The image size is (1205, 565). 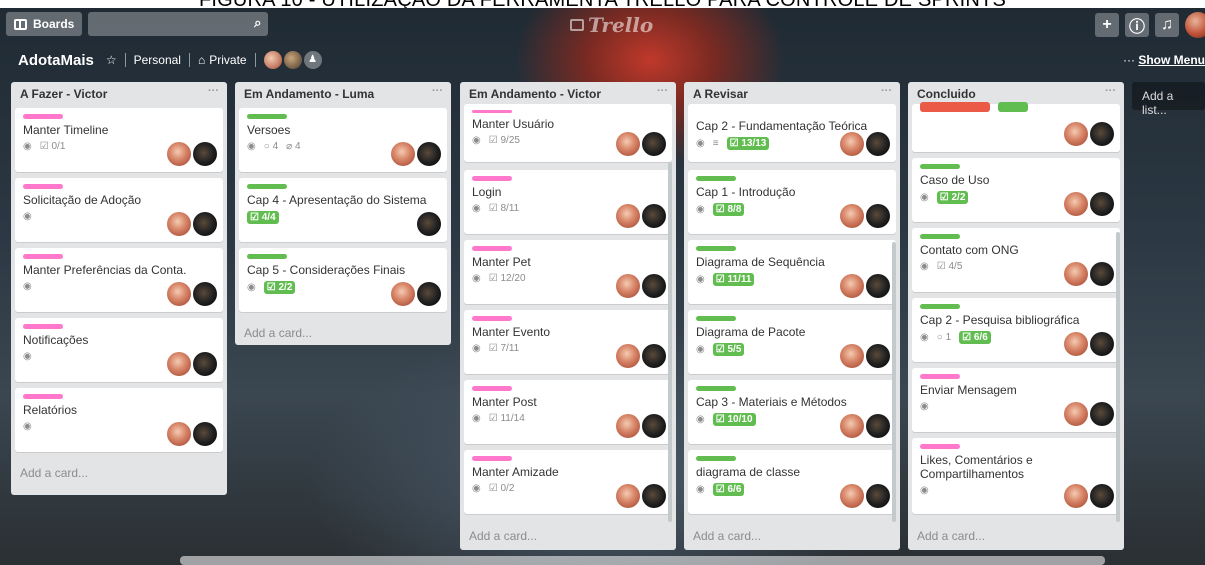 I want to click on card: Solicitação de Adoção ◉, so click(x=119, y=210).